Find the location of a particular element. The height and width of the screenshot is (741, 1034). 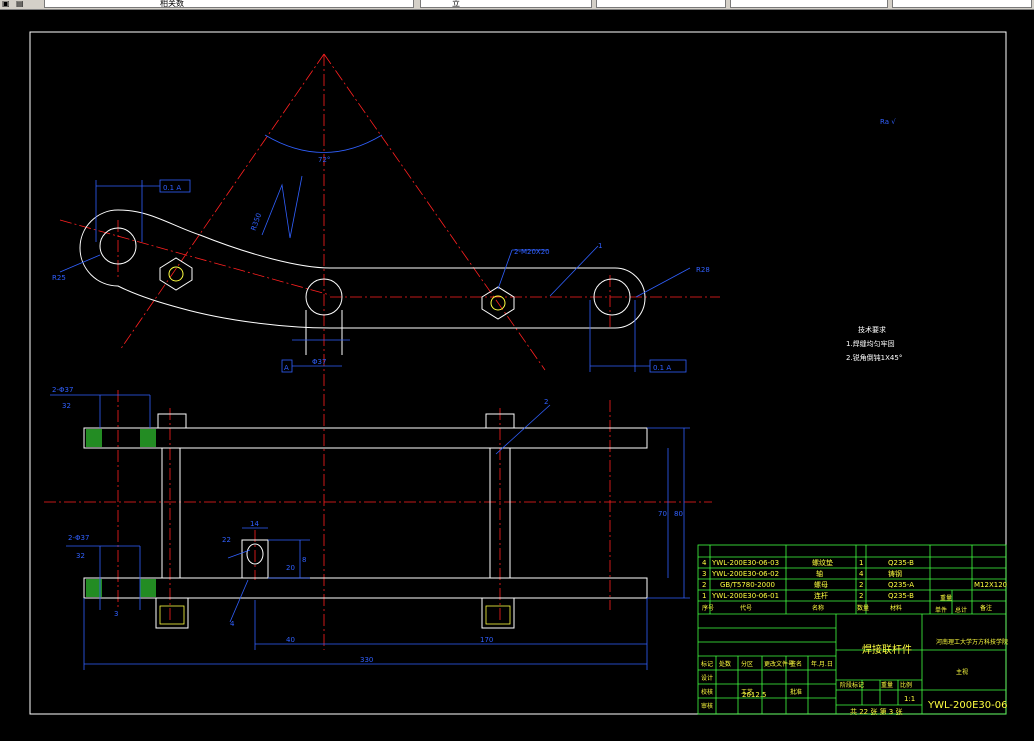

bom-note: M12X120 is located at coordinates (990, 585).